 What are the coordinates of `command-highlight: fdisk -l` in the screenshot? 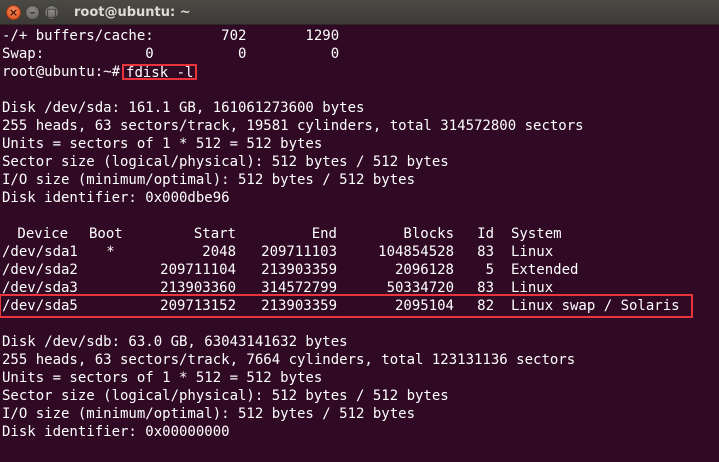 It's located at (160, 72).